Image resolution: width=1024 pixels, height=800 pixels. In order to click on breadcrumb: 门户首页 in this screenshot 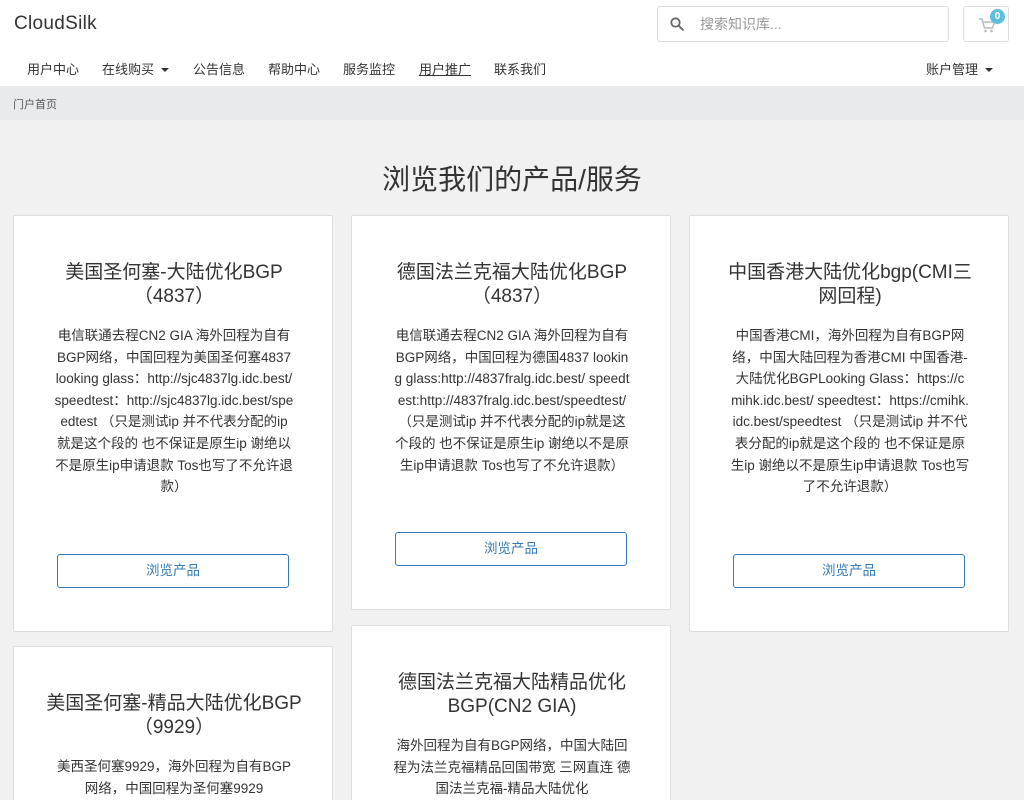, I will do `click(512, 103)`.